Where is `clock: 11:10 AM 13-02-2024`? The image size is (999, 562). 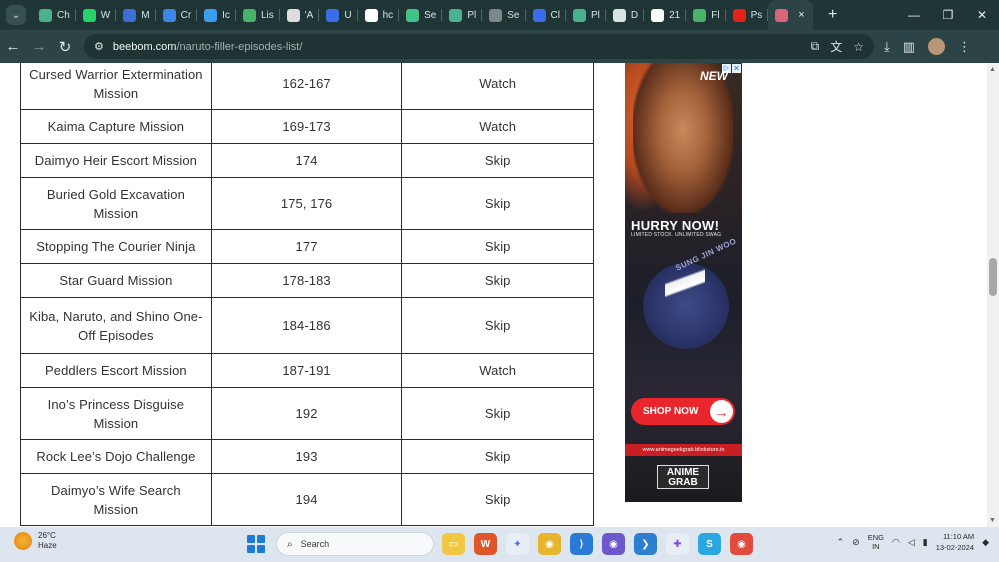 clock: 11:10 AM 13-02-2024 is located at coordinates (955, 542).